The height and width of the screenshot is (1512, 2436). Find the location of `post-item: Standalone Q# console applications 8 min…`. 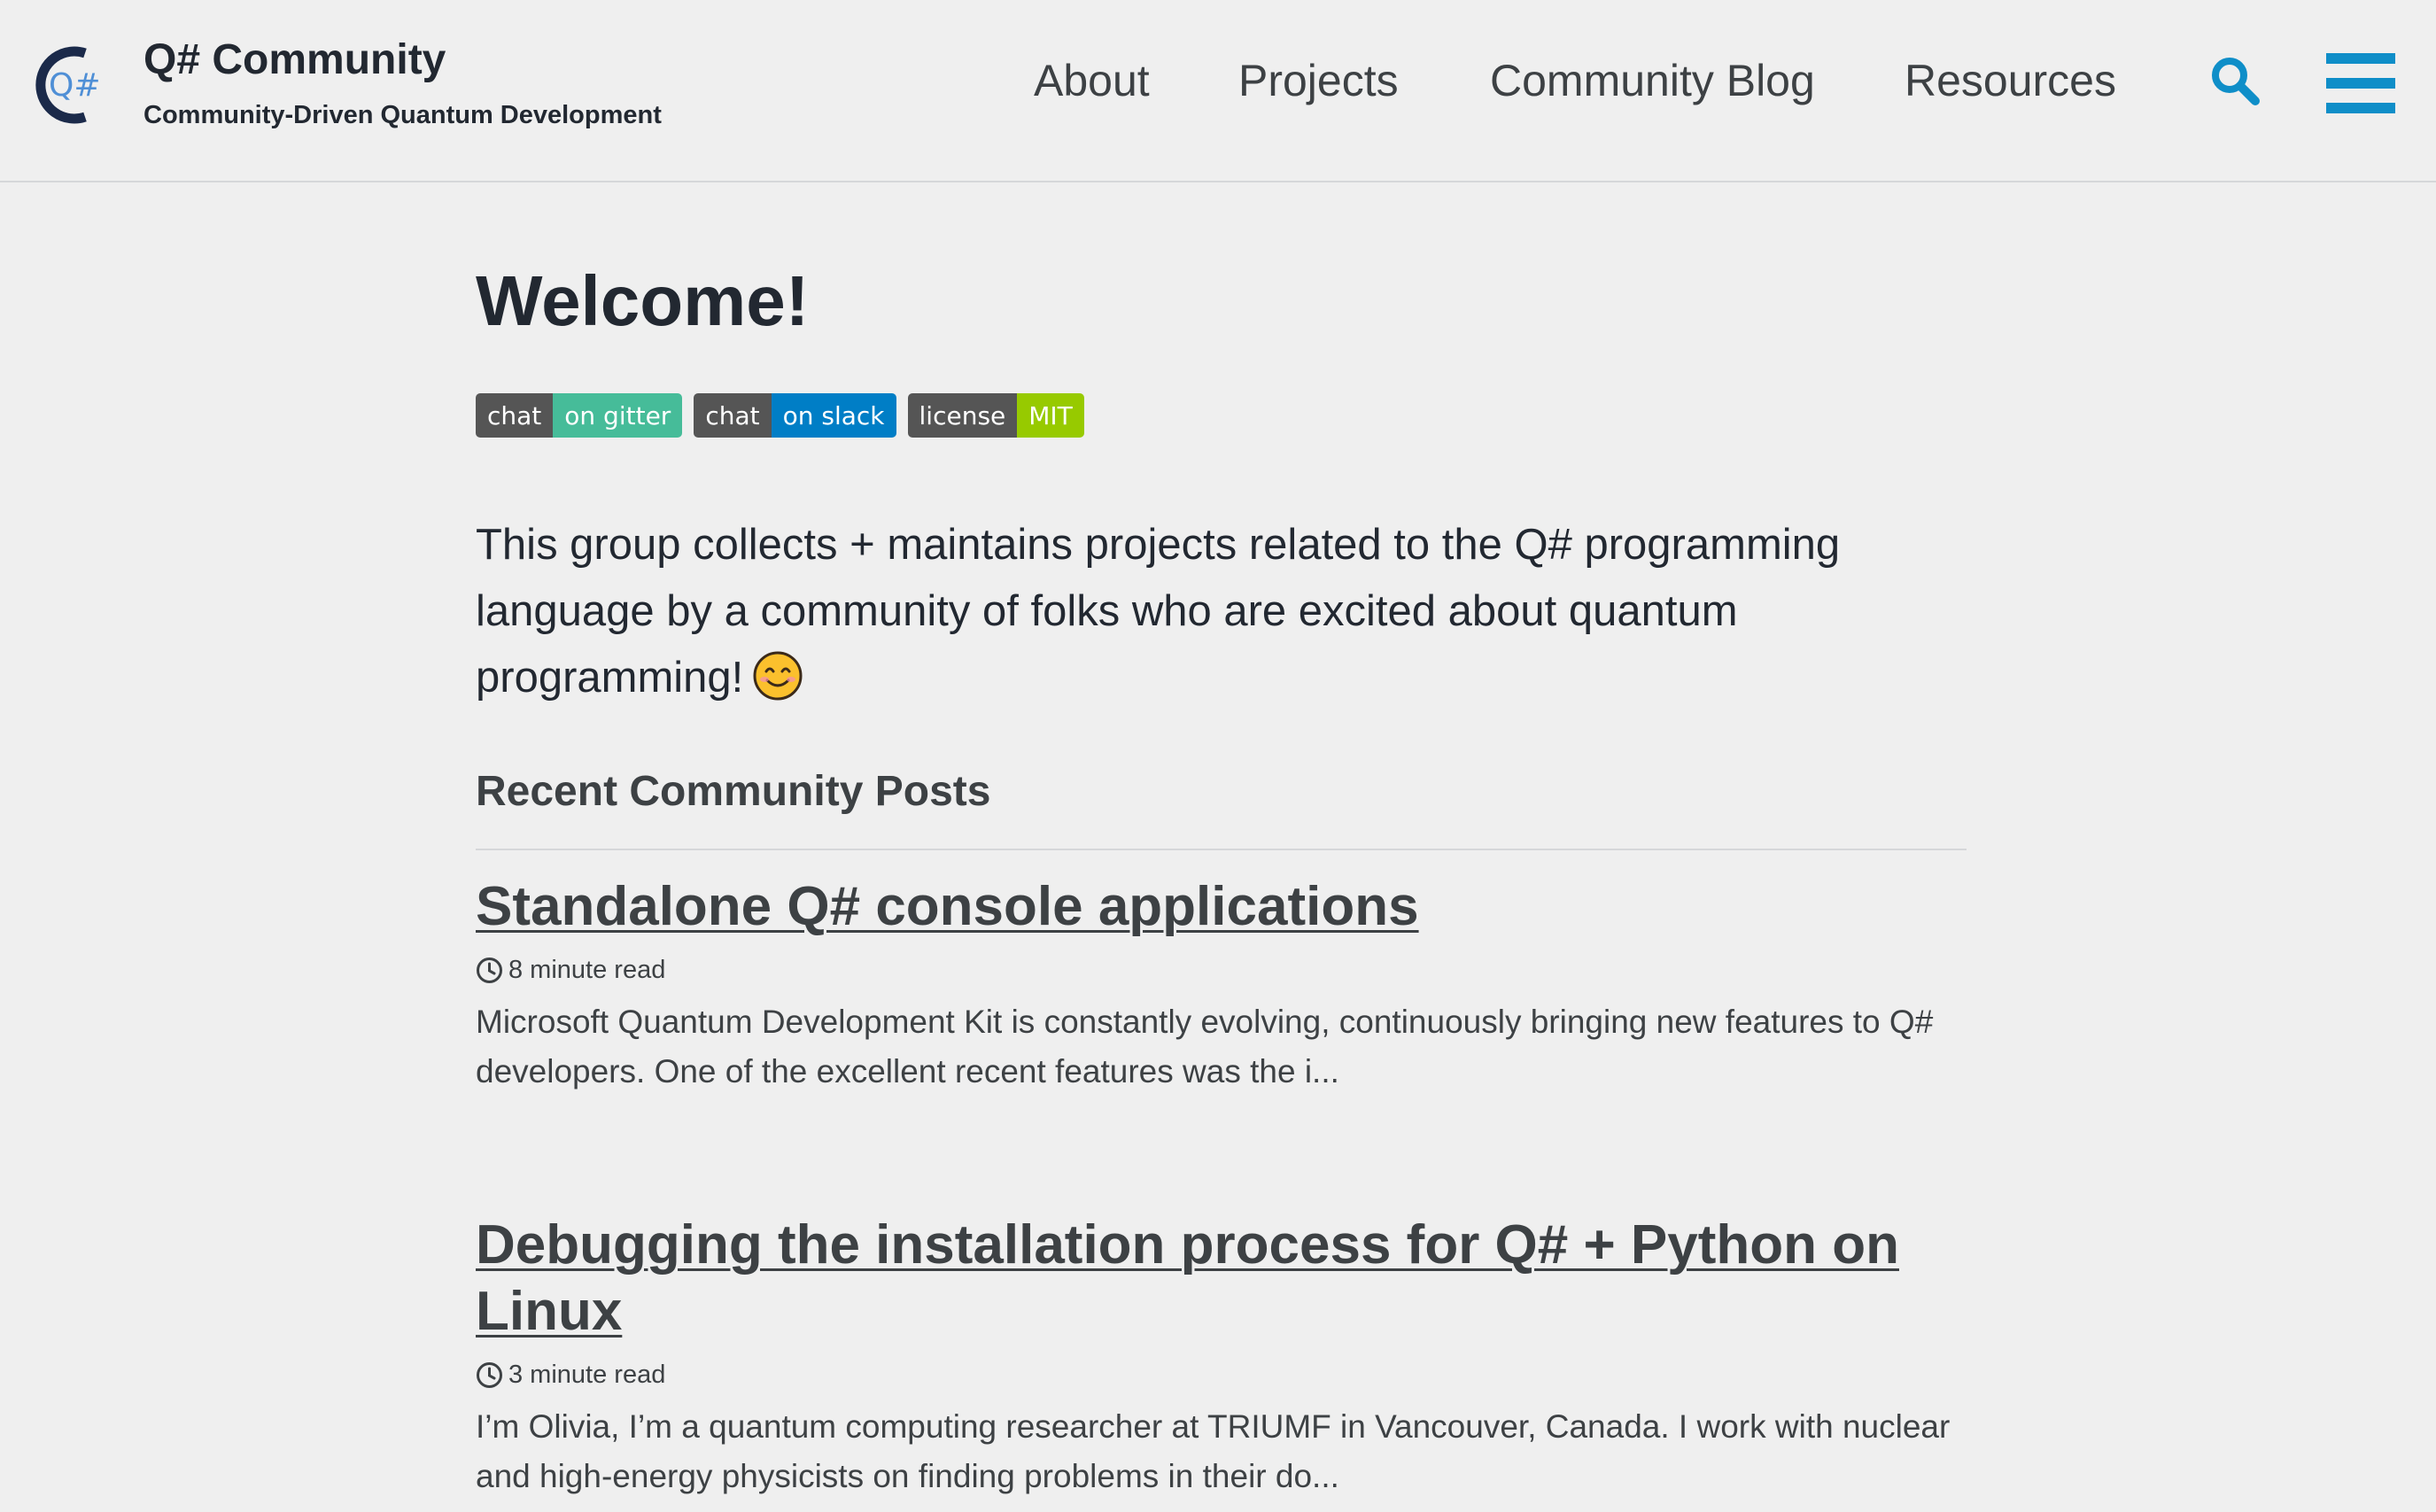

post-item: Standalone Q# console applications 8 min… is located at coordinates (1221, 985).